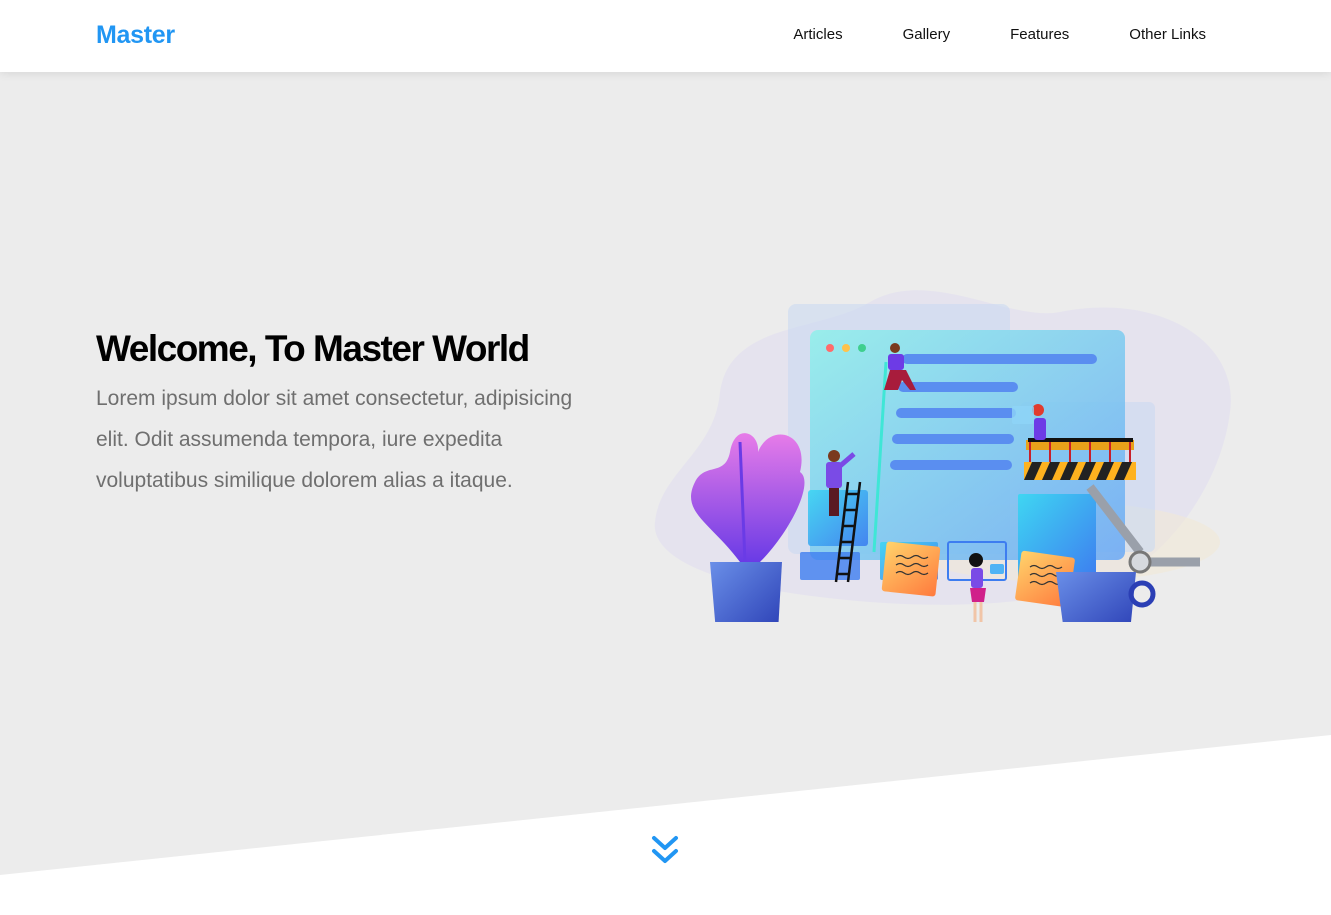 This screenshot has width=1331, height=915. What do you see at coordinates (1039, 34) in the screenshot?
I see `nav-link-features: Features` at bounding box center [1039, 34].